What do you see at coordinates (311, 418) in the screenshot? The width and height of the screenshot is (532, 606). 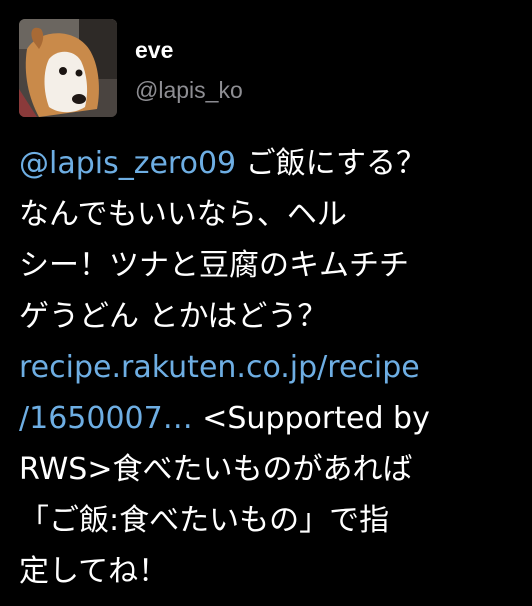 I see `tweet-line-6-text: <Supported by` at bounding box center [311, 418].